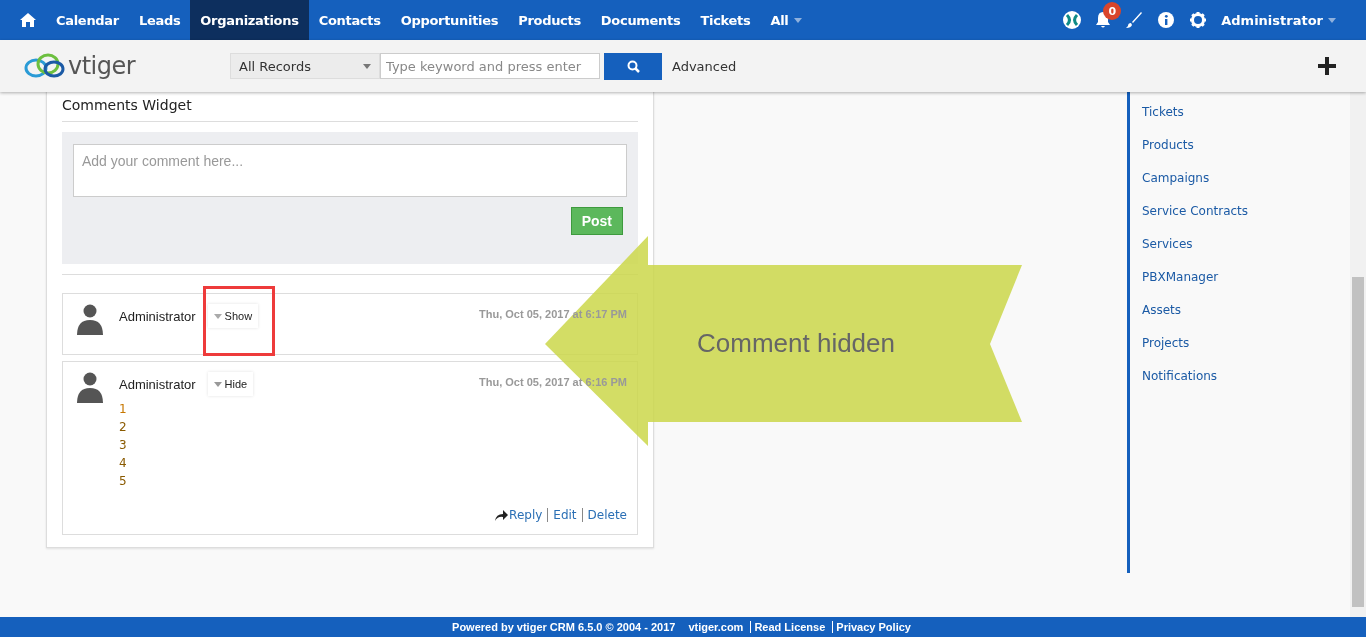 The height and width of the screenshot is (637, 1366). What do you see at coordinates (873, 627) in the screenshot?
I see `footer-link: Privacy Policy` at bounding box center [873, 627].